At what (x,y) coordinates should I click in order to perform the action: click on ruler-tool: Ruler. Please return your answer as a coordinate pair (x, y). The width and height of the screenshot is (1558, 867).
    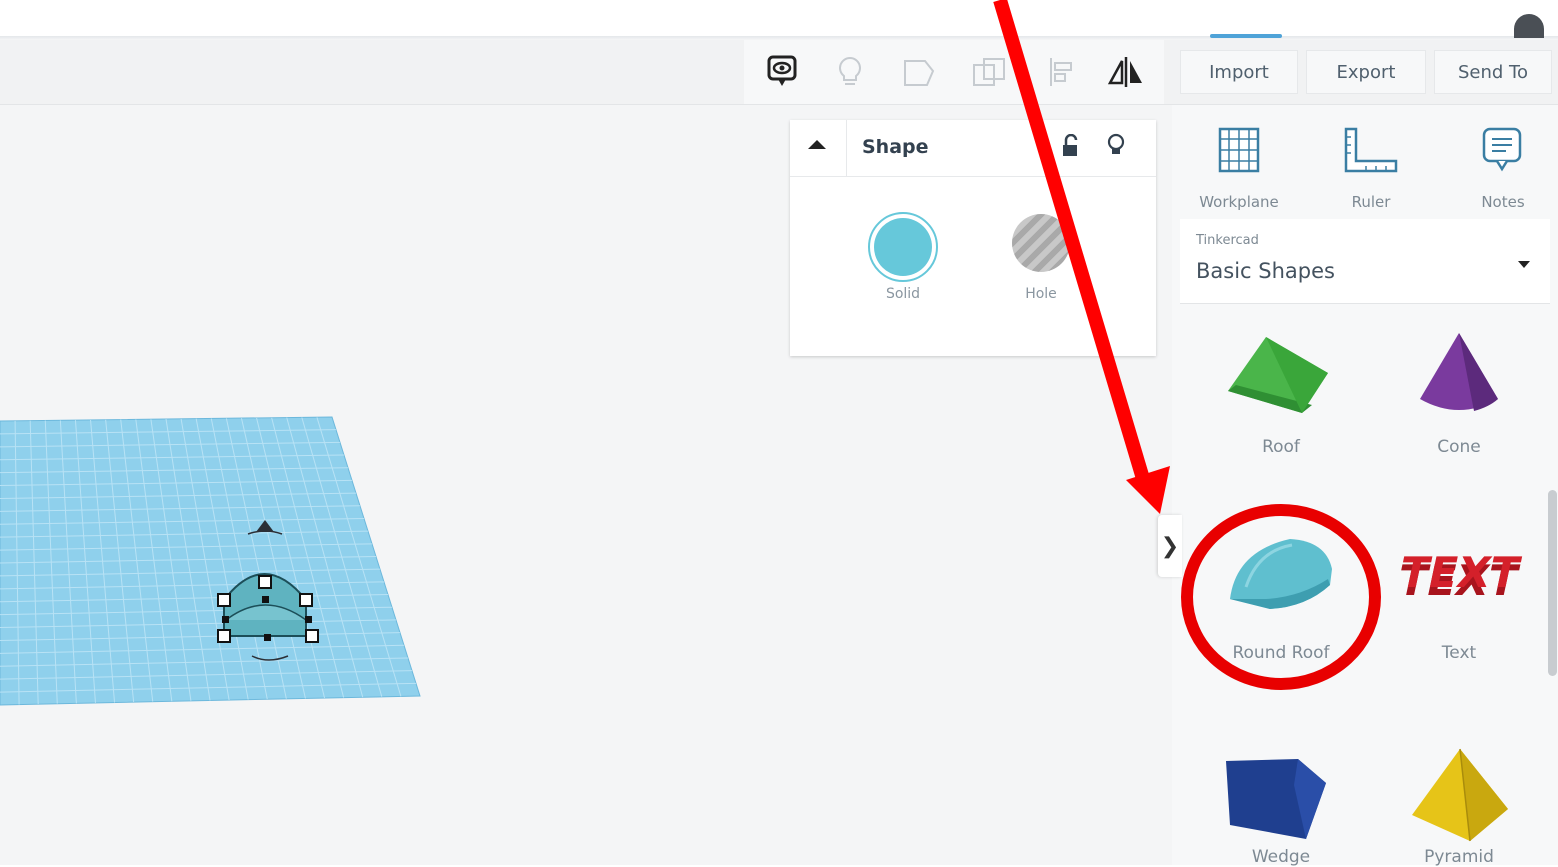
    Looking at the image, I should click on (1371, 165).